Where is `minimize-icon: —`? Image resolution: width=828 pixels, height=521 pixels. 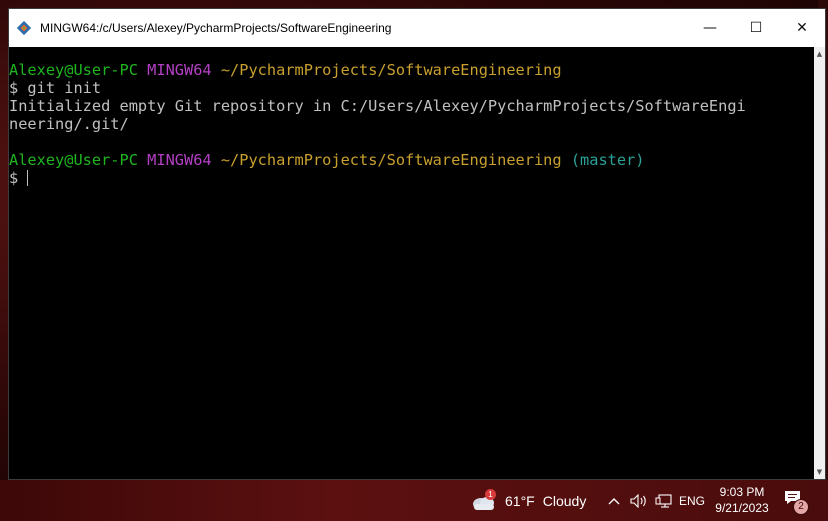 minimize-icon: — is located at coordinates (710, 28).